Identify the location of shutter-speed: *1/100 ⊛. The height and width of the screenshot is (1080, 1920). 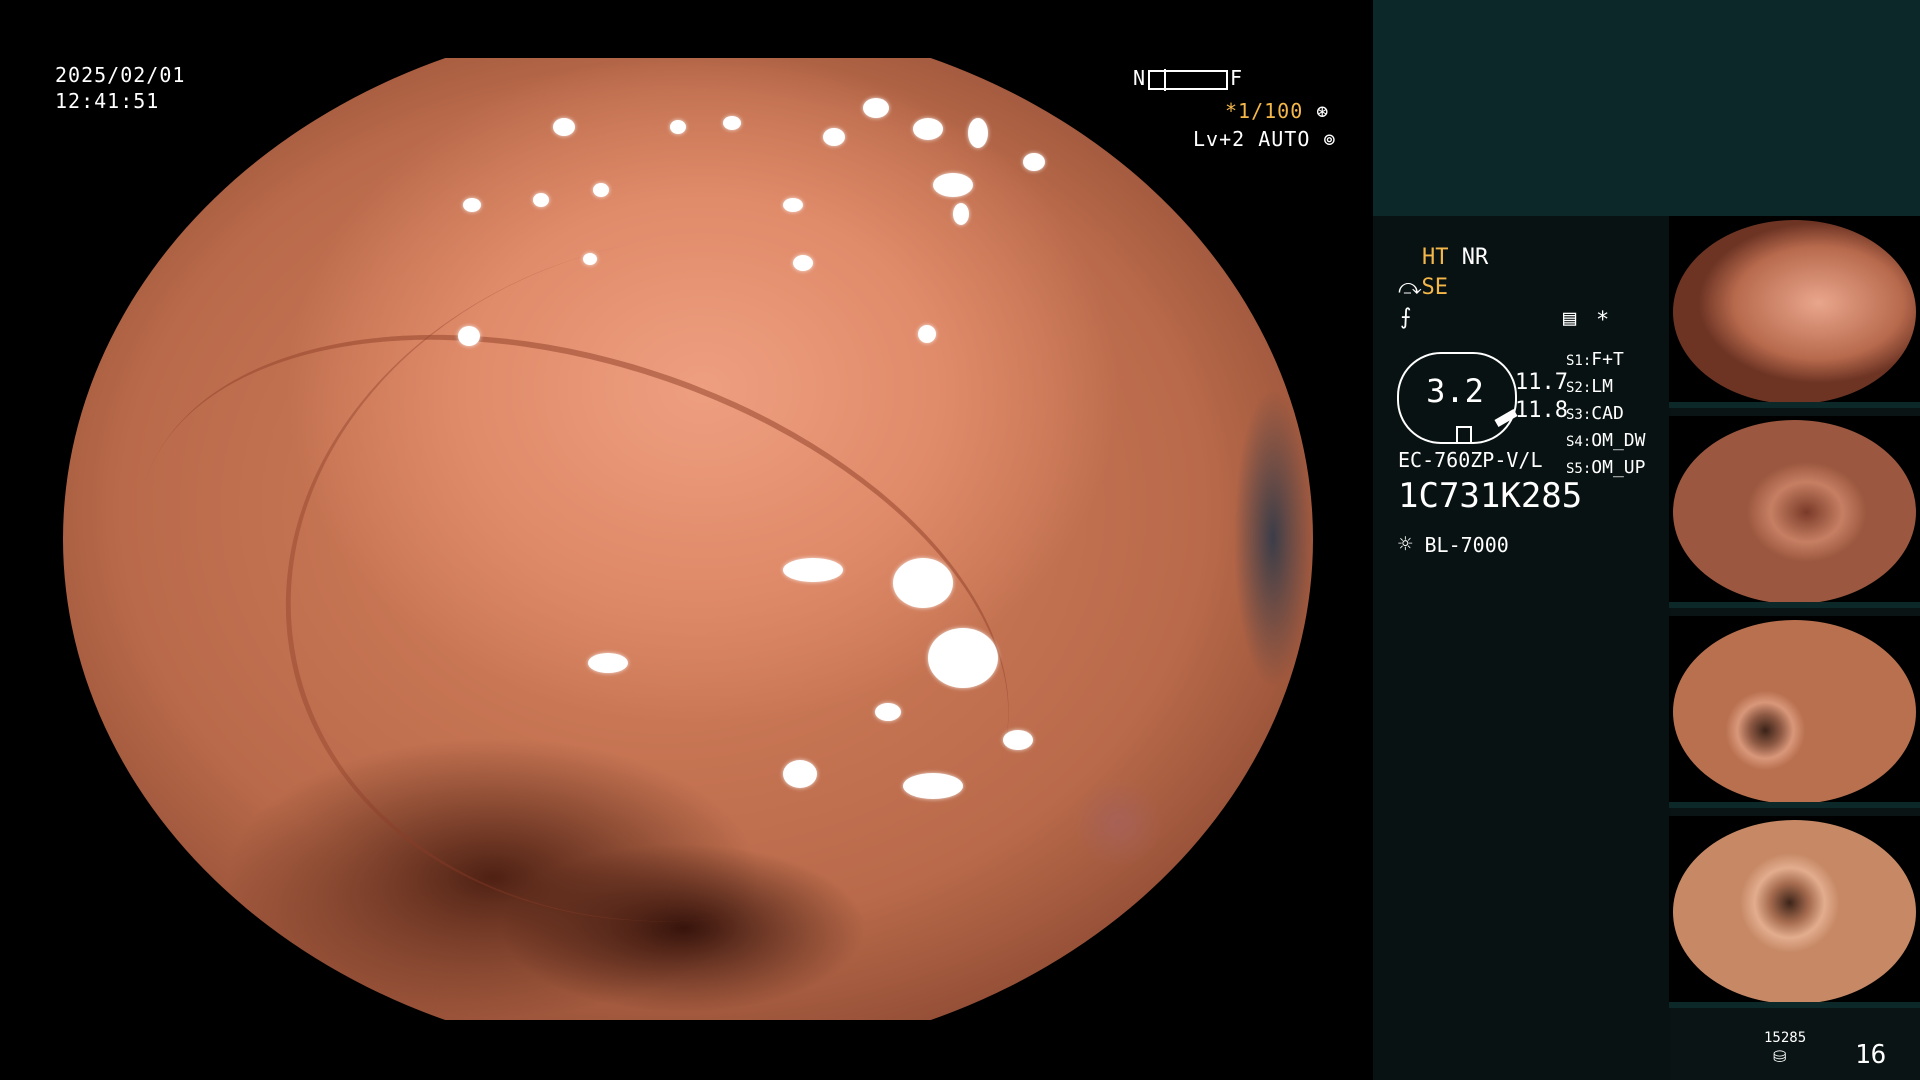
(1277, 111).